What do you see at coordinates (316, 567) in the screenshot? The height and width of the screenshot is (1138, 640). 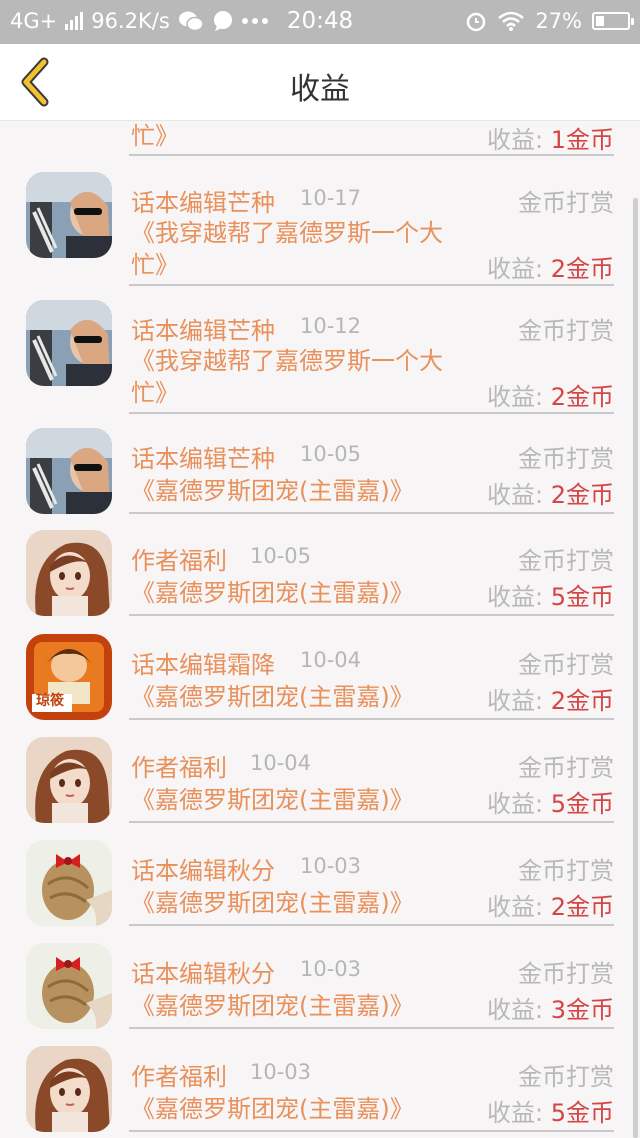 I see `earning-row: 作者福利 10-05 金币打赏 《嘉德罗斯团宠(主雷嘉)》 收益: 5金币` at bounding box center [316, 567].